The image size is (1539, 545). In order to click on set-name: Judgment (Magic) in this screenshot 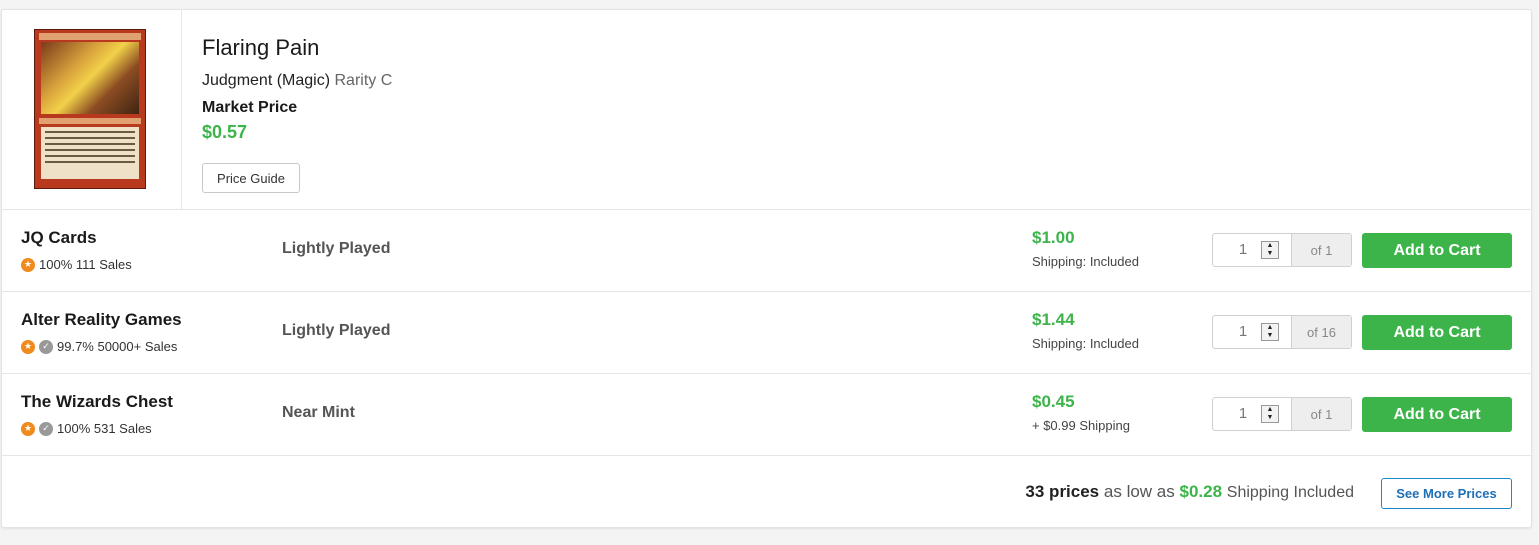, I will do `click(266, 80)`.